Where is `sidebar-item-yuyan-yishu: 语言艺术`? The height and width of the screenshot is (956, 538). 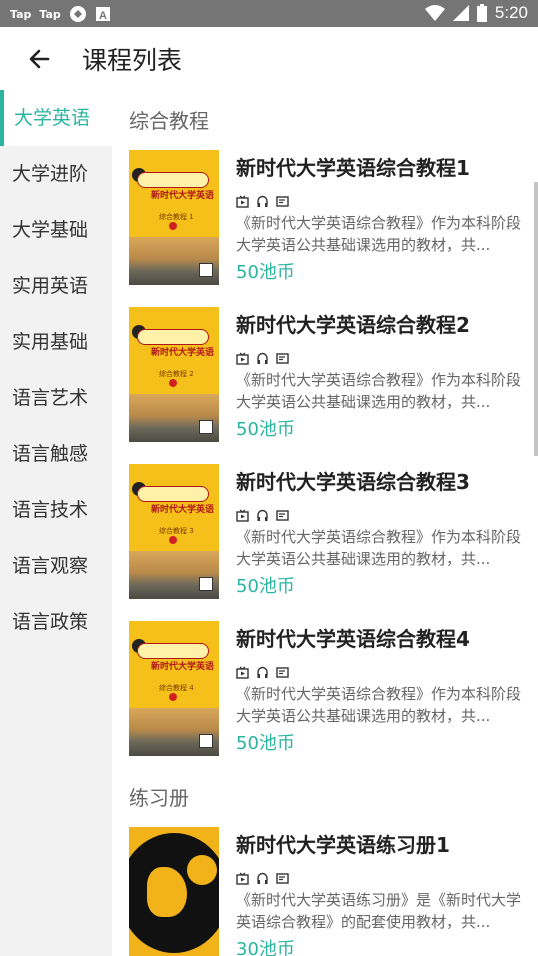
sidebar-item-yuyan-yishu: 语言艺术 is located at coordinates (56, 398).